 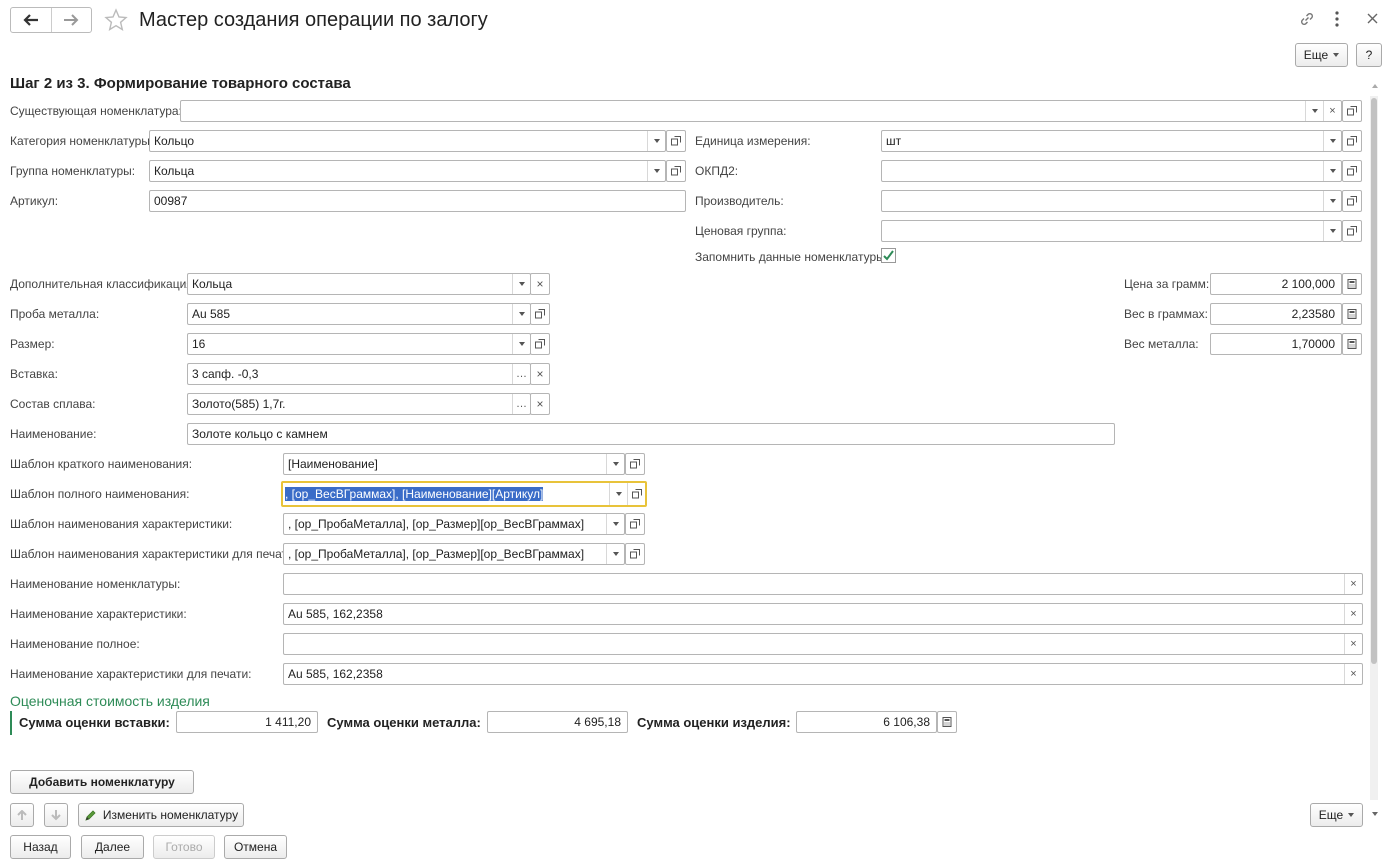 I want to click on maker-field, so click(x=1111, y=201).